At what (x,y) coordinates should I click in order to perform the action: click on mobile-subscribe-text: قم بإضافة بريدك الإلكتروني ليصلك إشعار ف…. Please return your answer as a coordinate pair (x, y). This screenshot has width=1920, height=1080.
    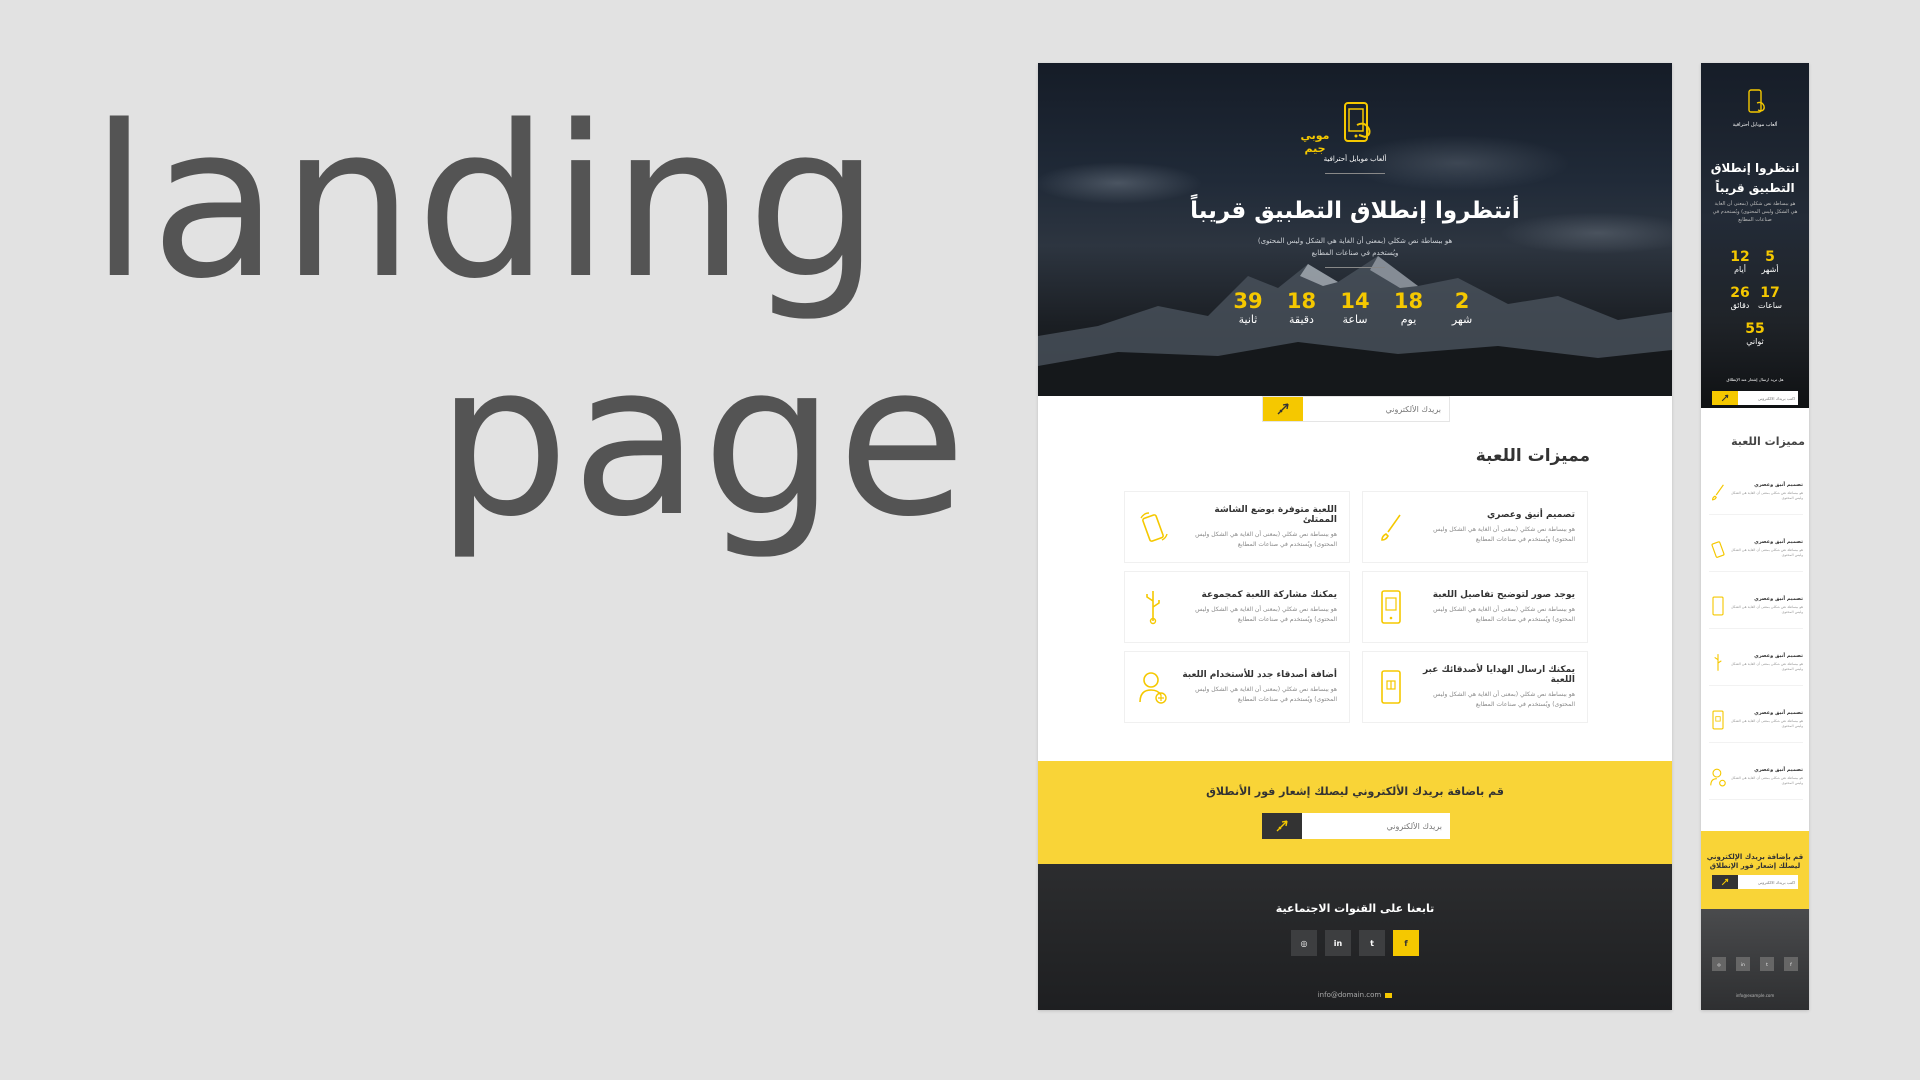
    Looking at the image, I should click on (1755, 861).